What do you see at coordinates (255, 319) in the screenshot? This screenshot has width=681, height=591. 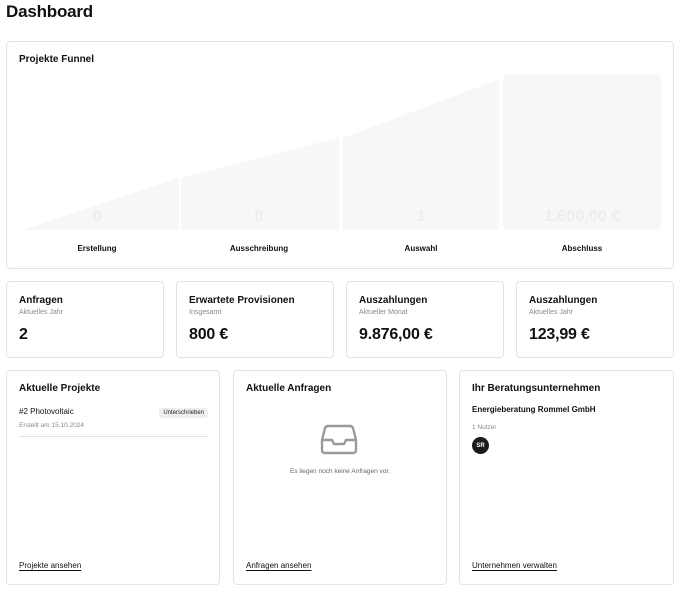 I see `kpi-card-provisionen: Erwartete Provisionen Insgesamt 800 €` at bounding box center [255, 319].